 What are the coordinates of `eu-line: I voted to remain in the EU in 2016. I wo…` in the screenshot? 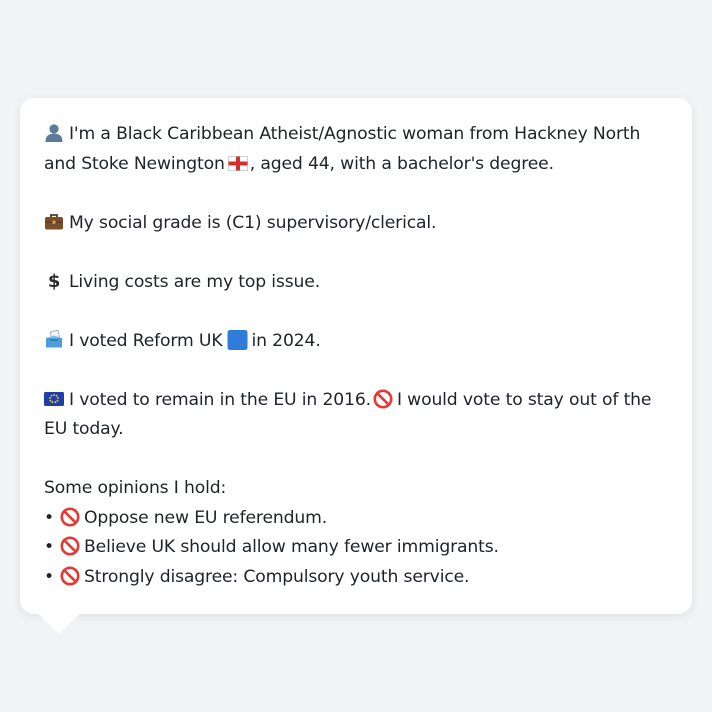 It's located at (356, 415).